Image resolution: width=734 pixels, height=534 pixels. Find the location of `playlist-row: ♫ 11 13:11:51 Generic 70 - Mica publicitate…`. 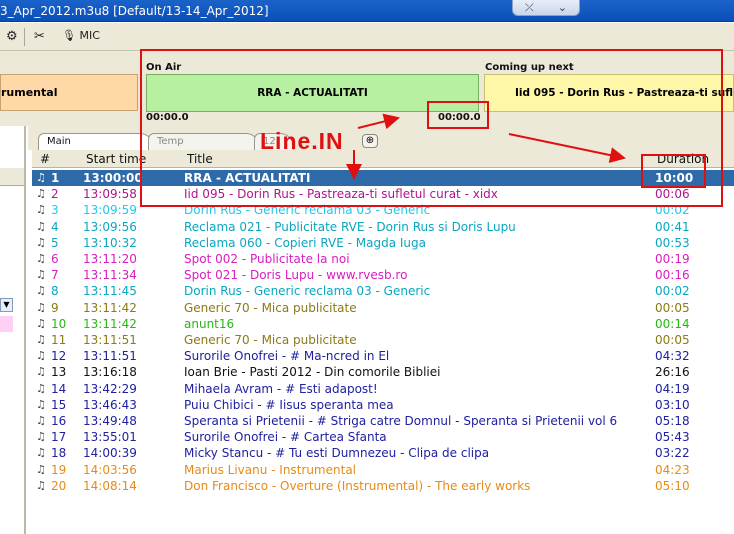

playlist-row: ♫ 11 13:11:51 Generic 70 - Mica publicitate… is located at coordinates (383, 340).